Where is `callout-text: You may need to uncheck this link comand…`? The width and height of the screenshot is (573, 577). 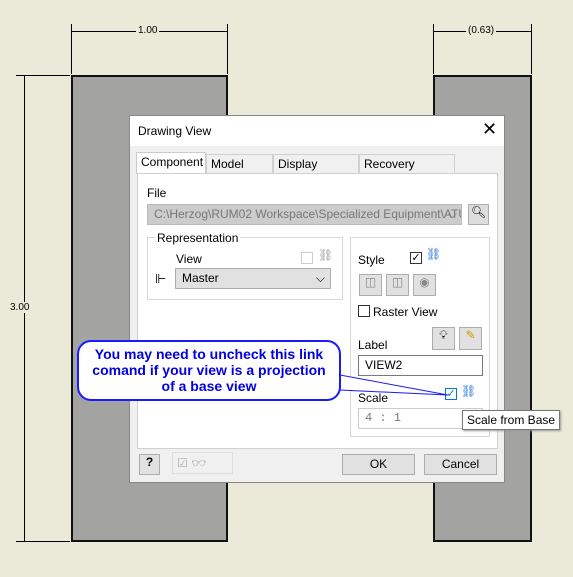 callout-text: You may need to uncheck this link comand… is located at coordinates (209, 370).